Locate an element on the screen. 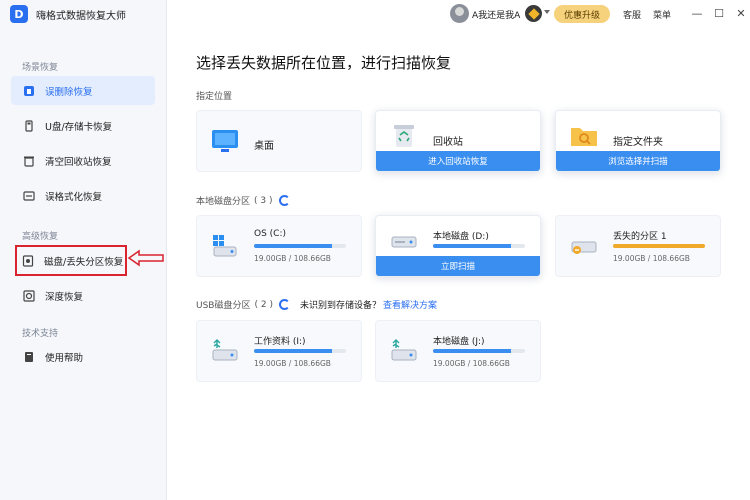 The image size is (750, 500). sidebar-item-deep-recovery: 深度恢复 is located at coordinates (83, 295).